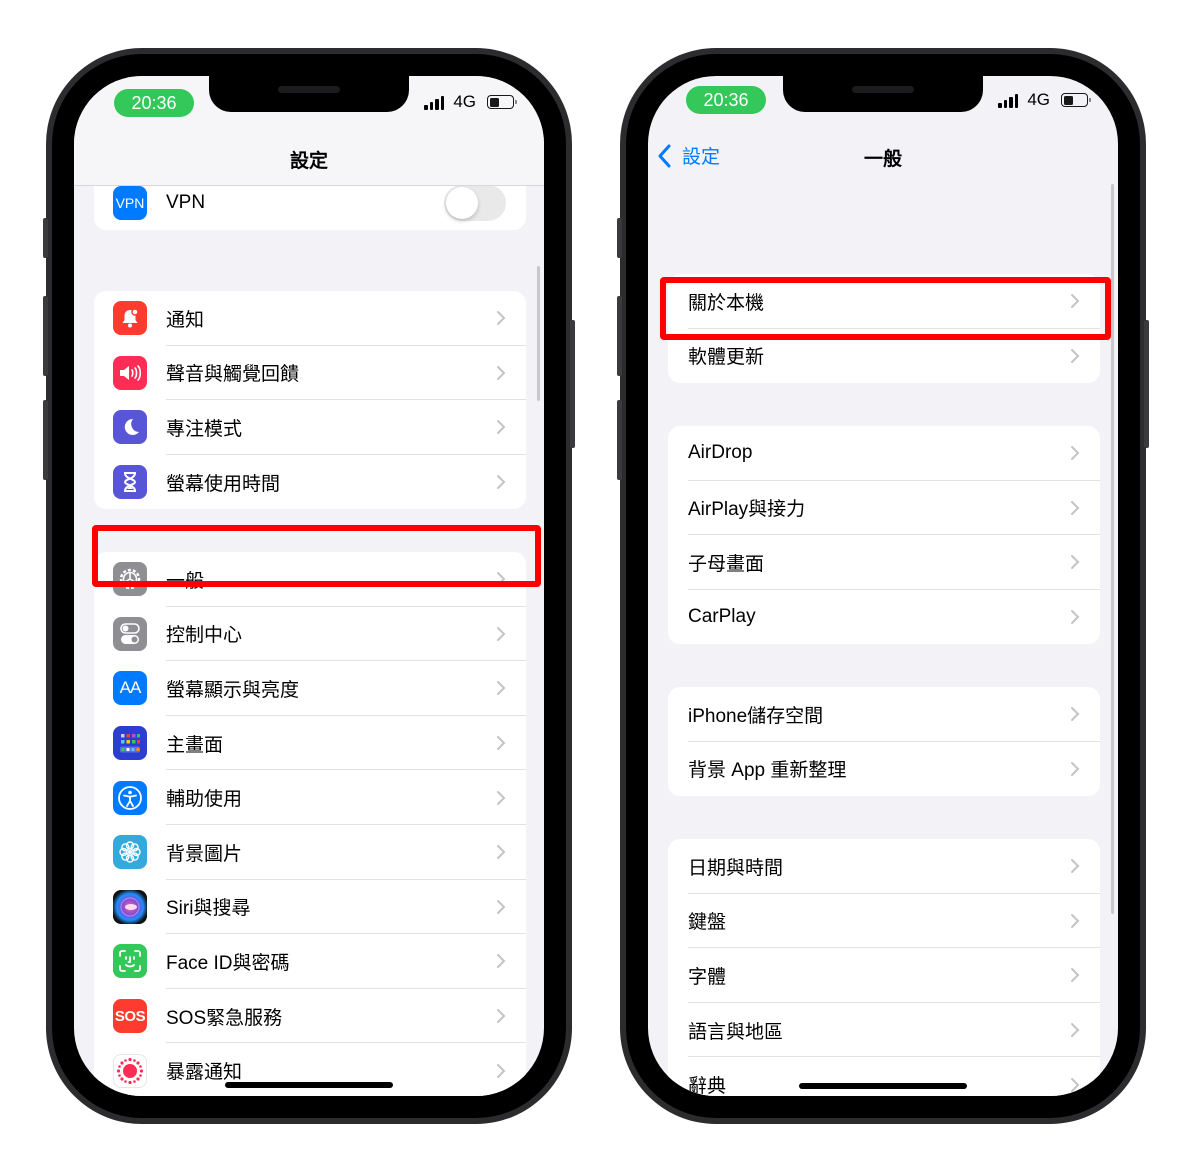 Image resolution: width=1200 pixels, height=1172 pixels. I want to click on general-group-1-container: 關於本機 軟體更新, so click(883, 329).